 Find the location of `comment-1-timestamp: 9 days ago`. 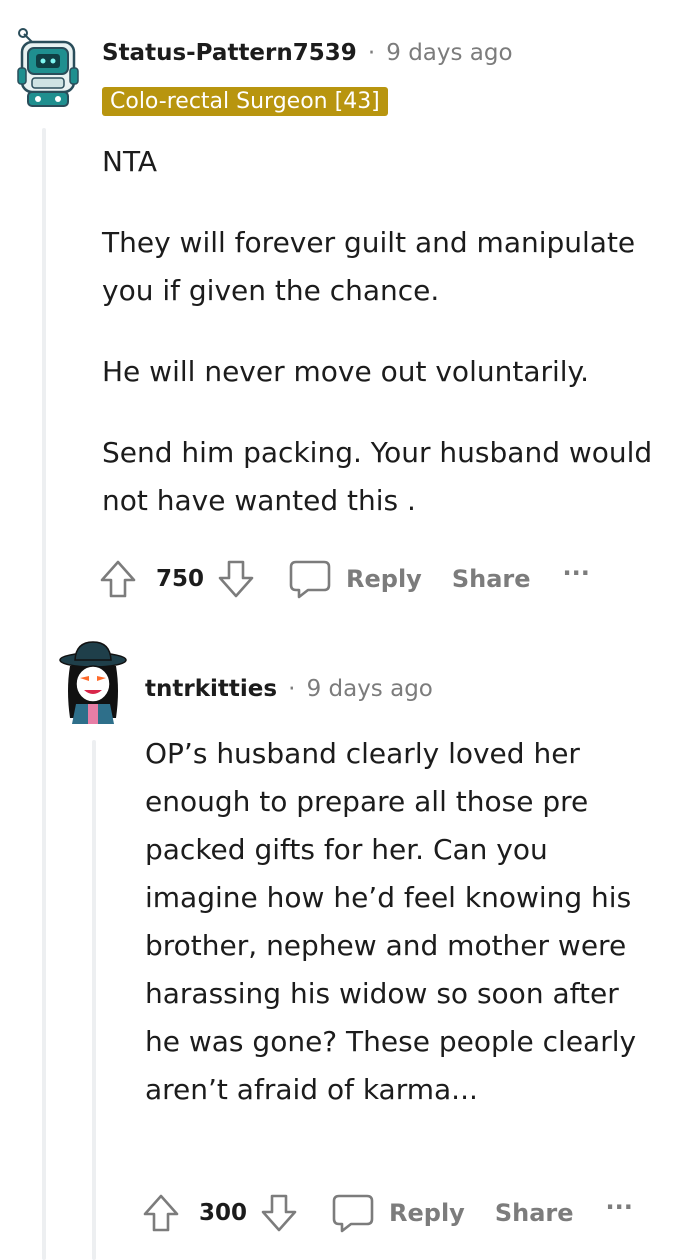

comment-1-timestamp: 9 days ago is located at coordinates (449, 53).